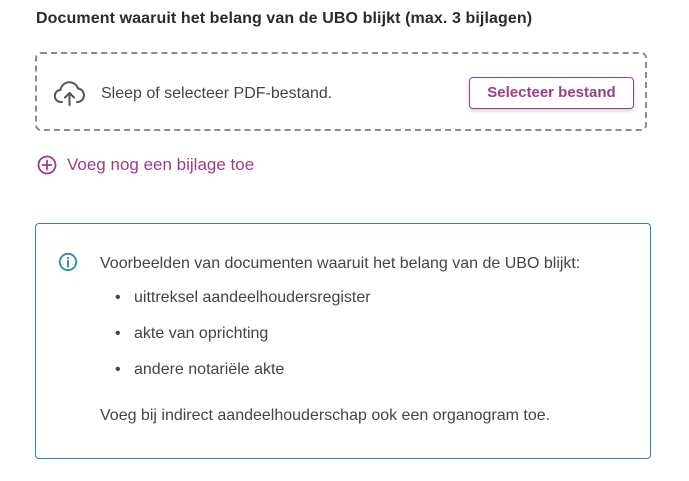 Image resolution: width=689 pixels, height=481 pixels. I want to click on list-item: • uittreksel aandeelhoudersregister, so click(235, 307).